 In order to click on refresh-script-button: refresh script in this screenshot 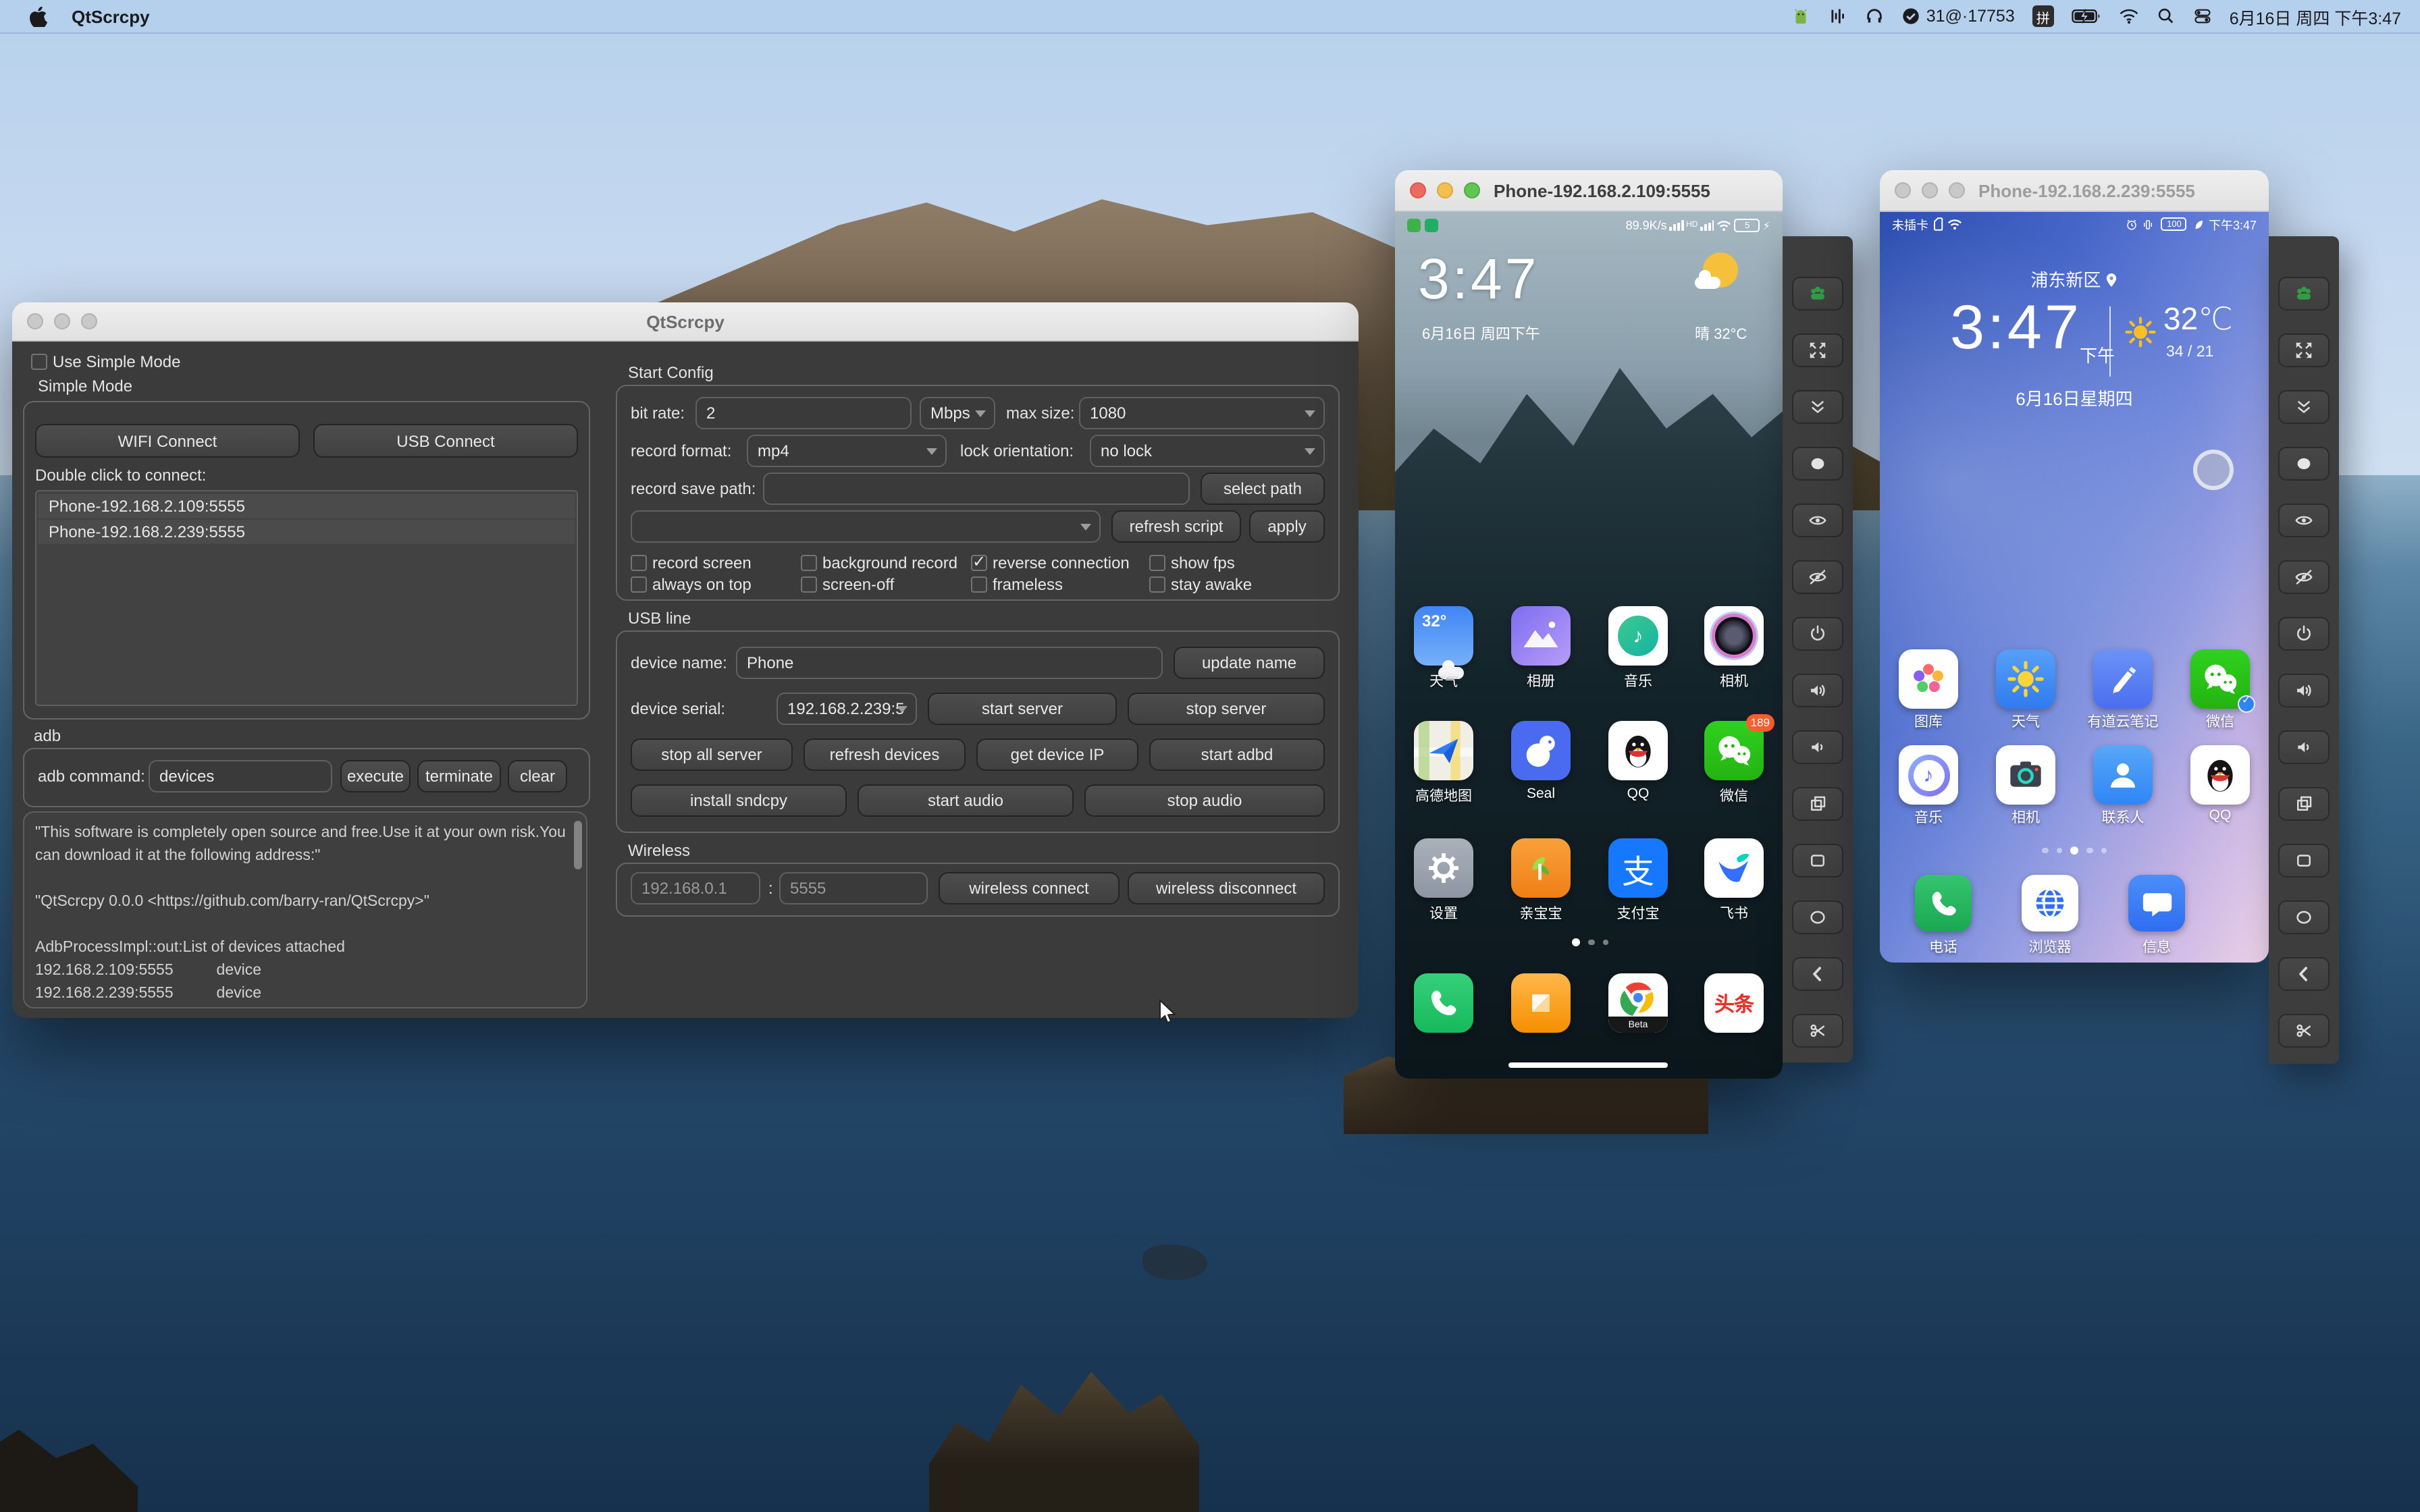, I will do `click(1176, 526)`.